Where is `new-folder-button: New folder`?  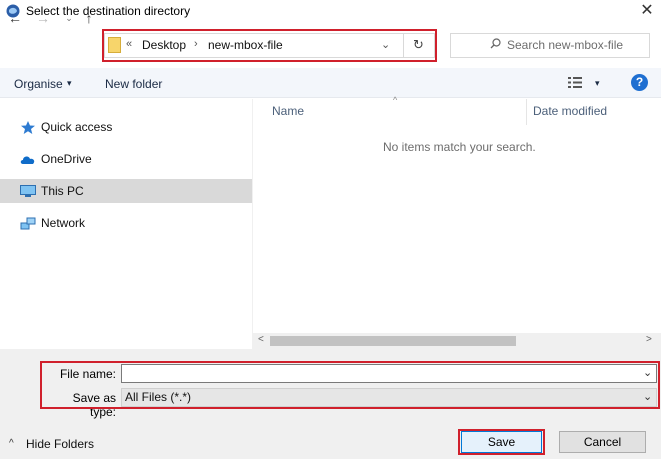 new-folder-button: New folder is located at coordinates (133, 84).